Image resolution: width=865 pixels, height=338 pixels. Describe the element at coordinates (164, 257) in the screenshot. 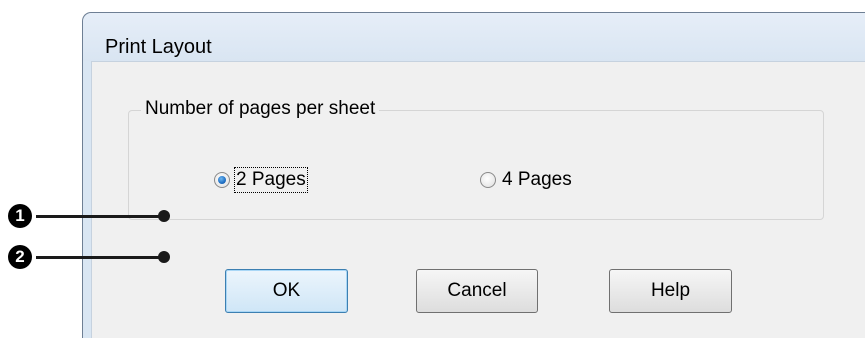

I see `callout-2-dot` at that location.